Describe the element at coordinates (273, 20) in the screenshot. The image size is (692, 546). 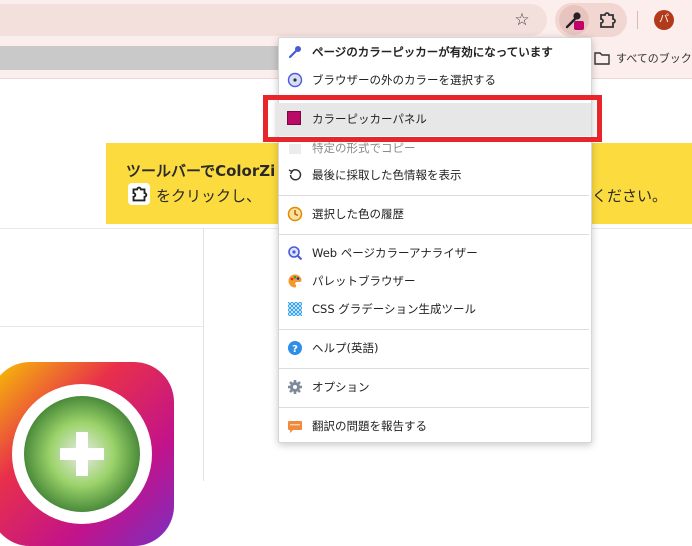
I see `address-bar` at that location.